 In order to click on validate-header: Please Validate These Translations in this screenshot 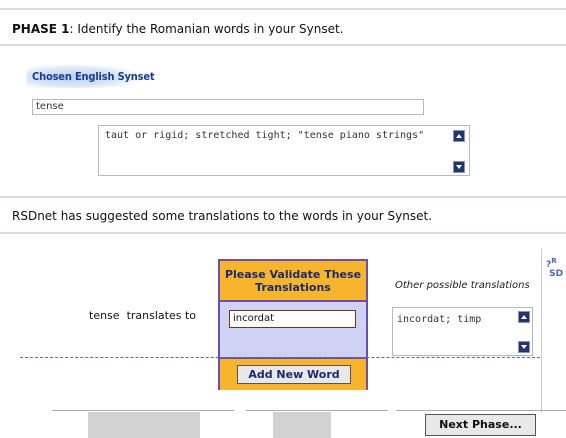, I will do `click(293, 281)`.